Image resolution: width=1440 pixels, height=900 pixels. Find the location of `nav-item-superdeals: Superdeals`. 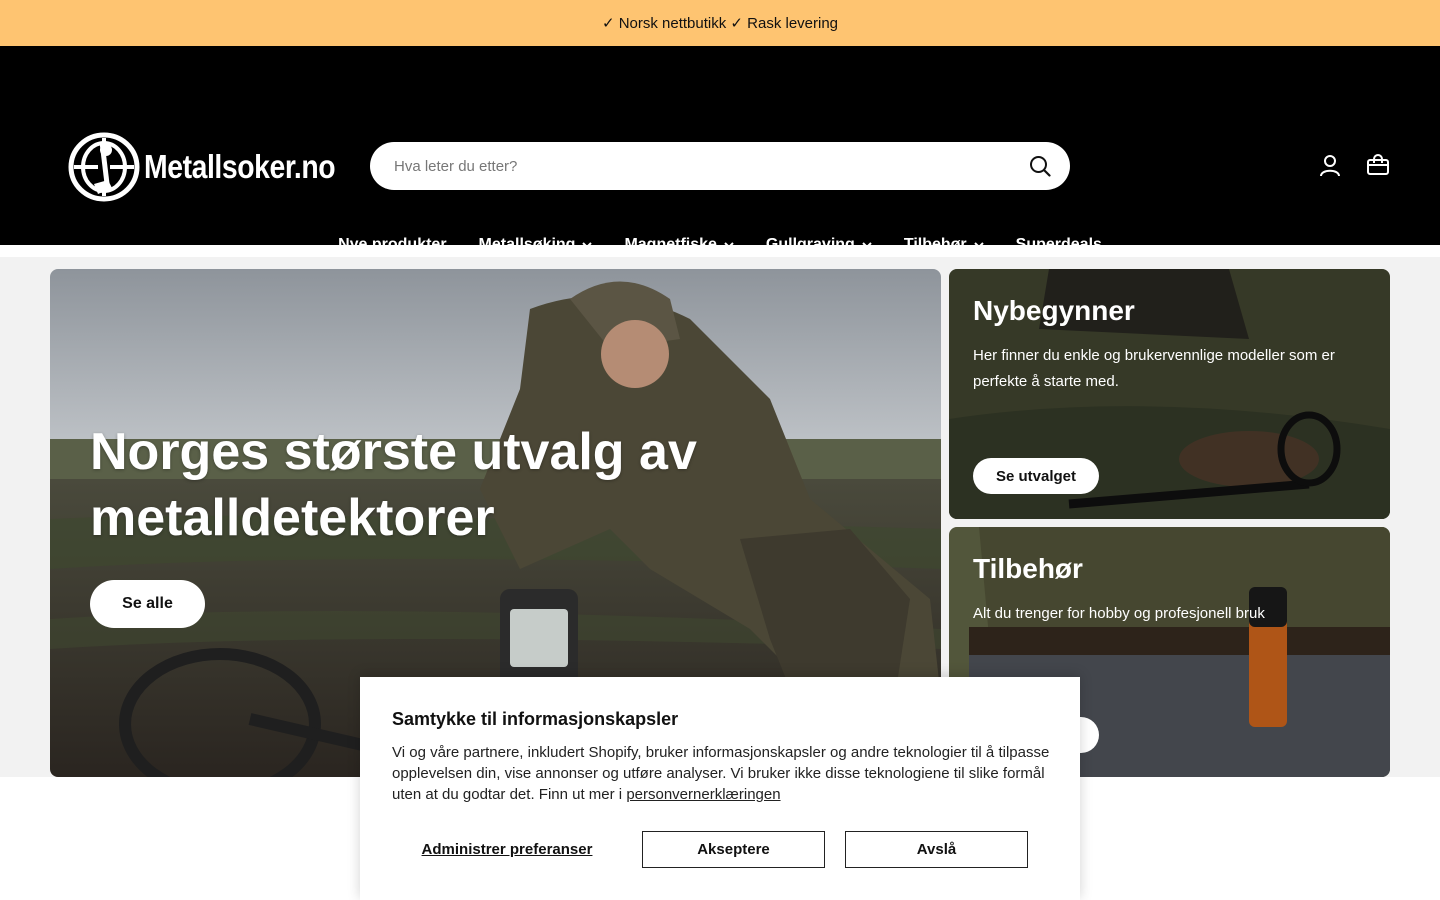

nav-item-superdeals: Superdeals is located at coordinates (1059, 245).